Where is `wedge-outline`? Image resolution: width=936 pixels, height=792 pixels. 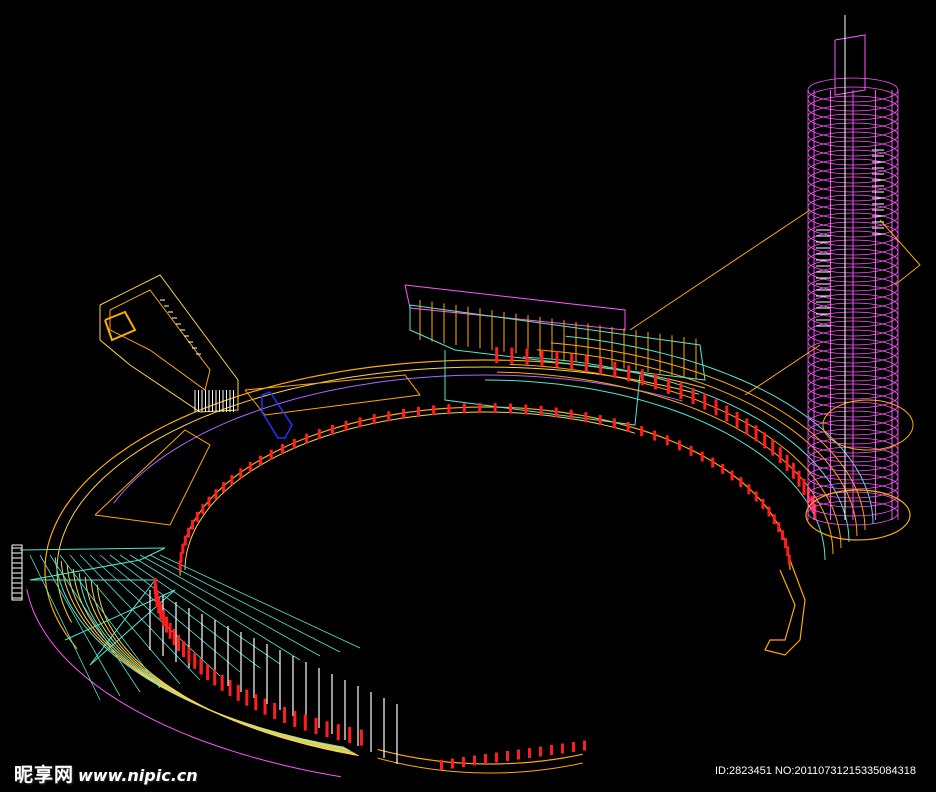
wedge-outline is located at coordinates (169, 343).